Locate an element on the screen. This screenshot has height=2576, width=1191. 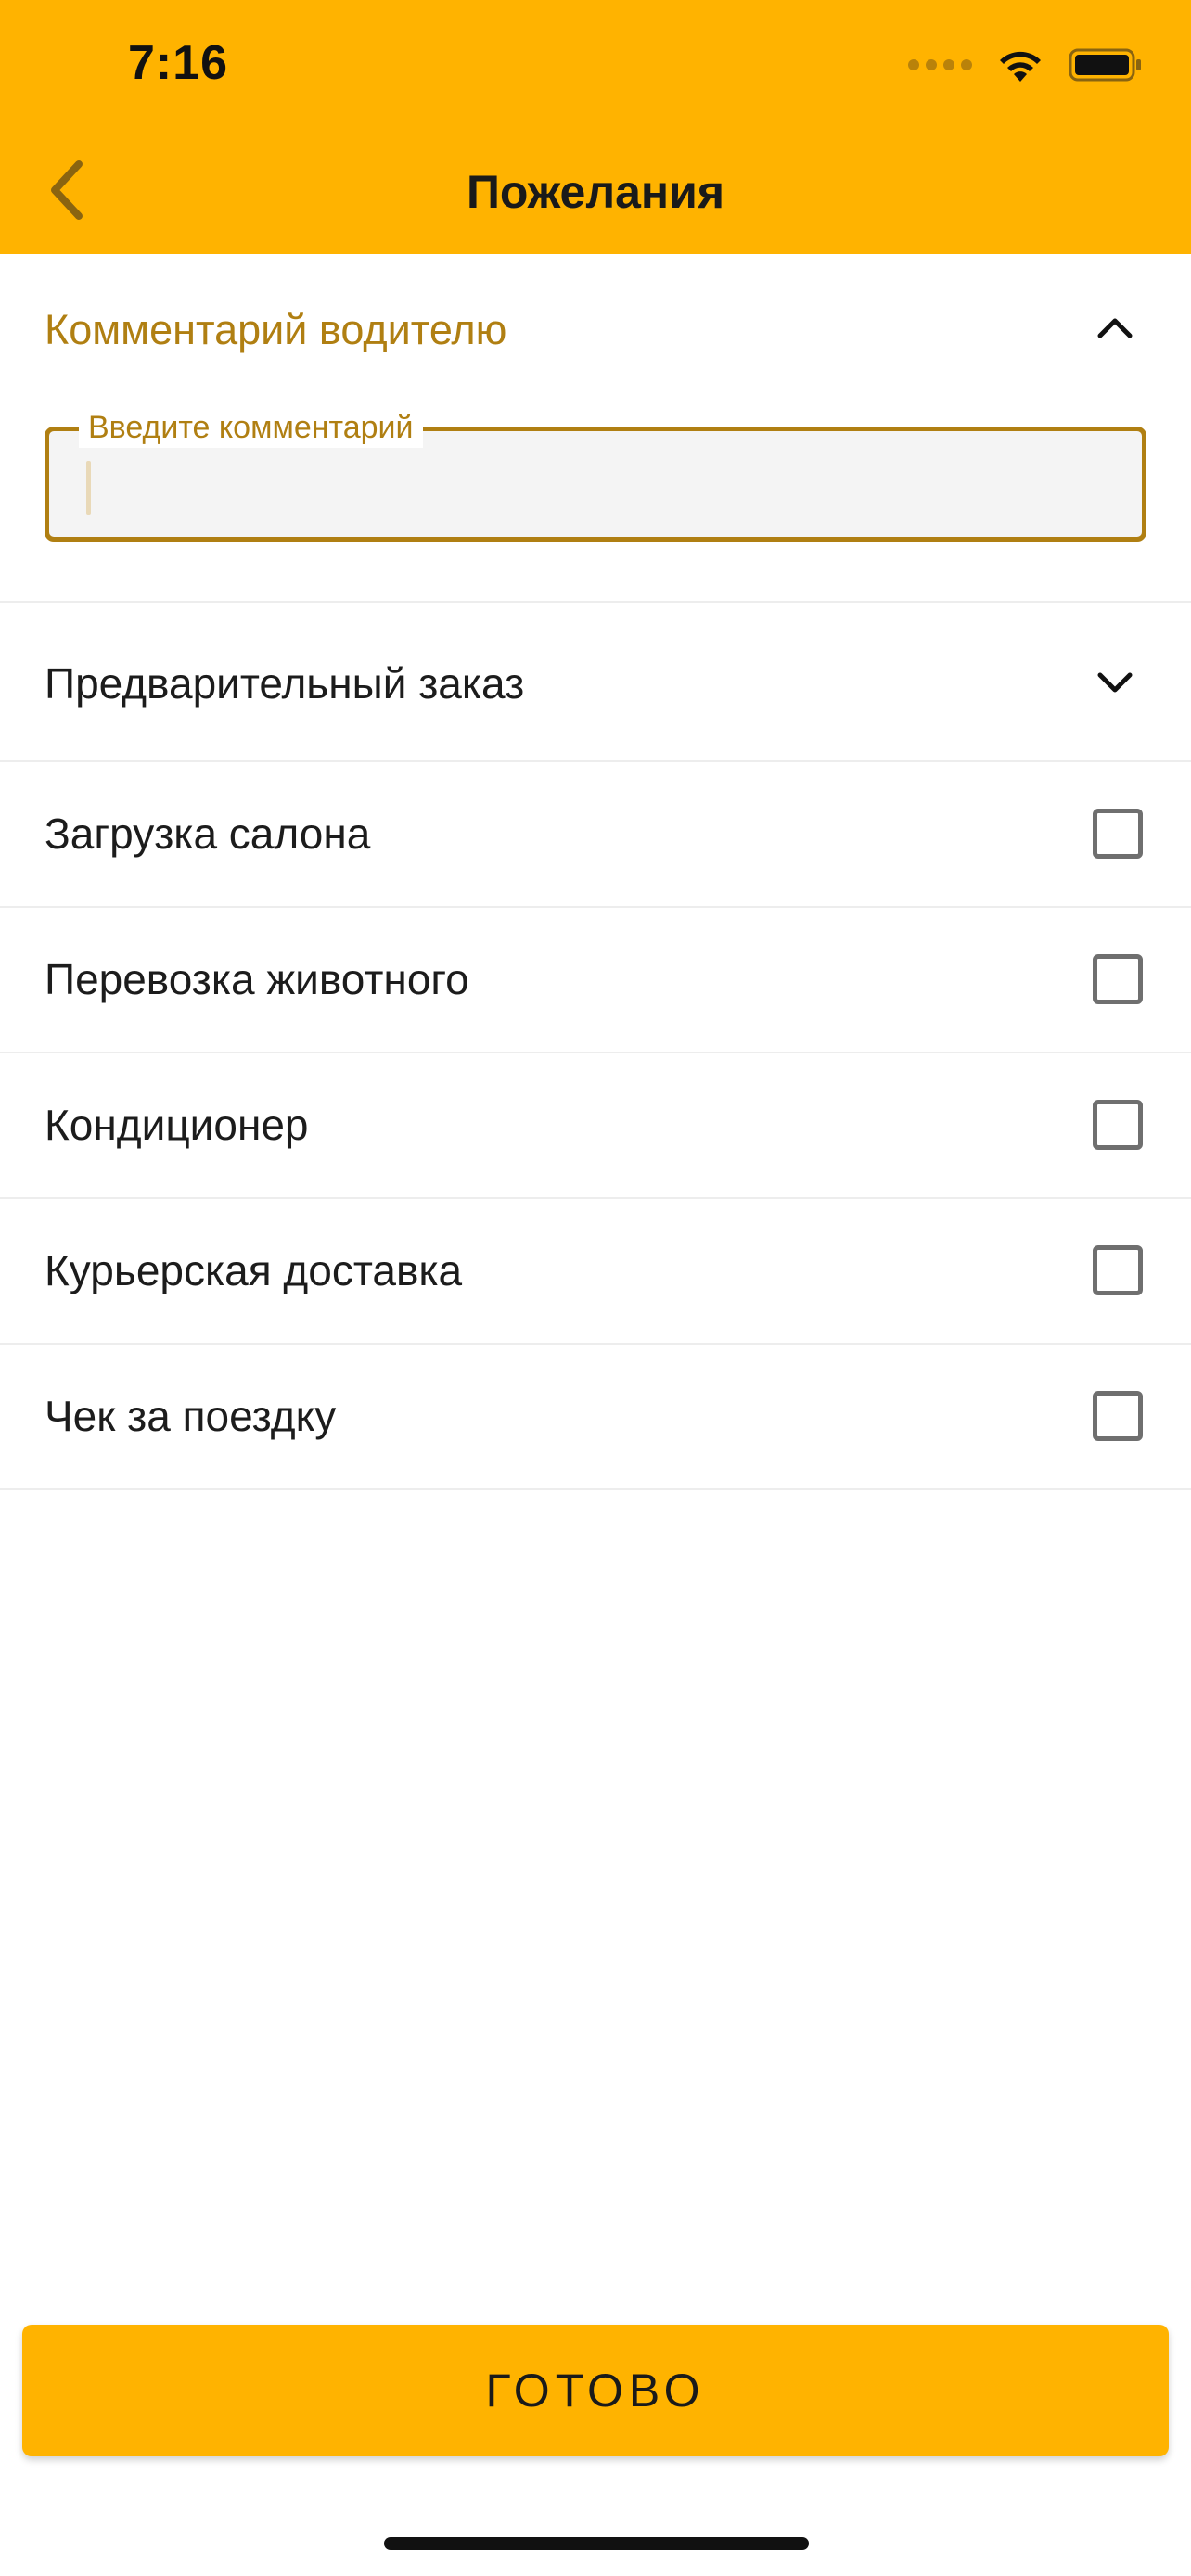
wifi-icon is located at coordinates (1021, 66).